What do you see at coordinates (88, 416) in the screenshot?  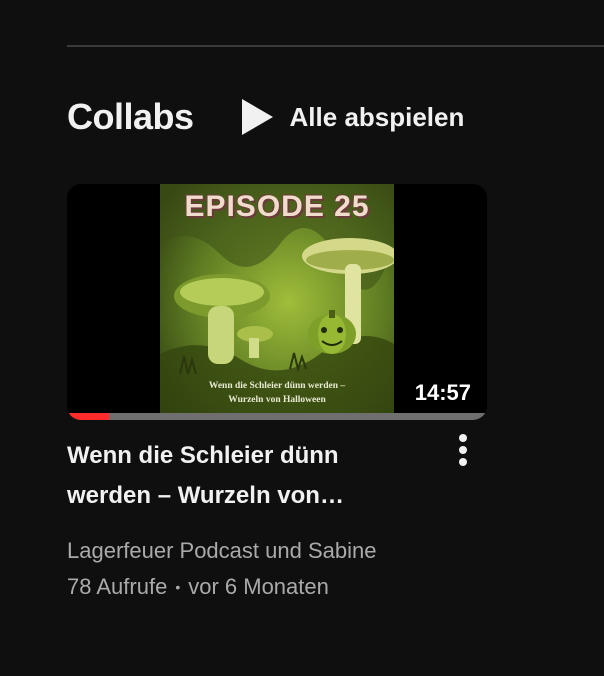 I see `watch-progress-fill` at bounding box center [88, 416].